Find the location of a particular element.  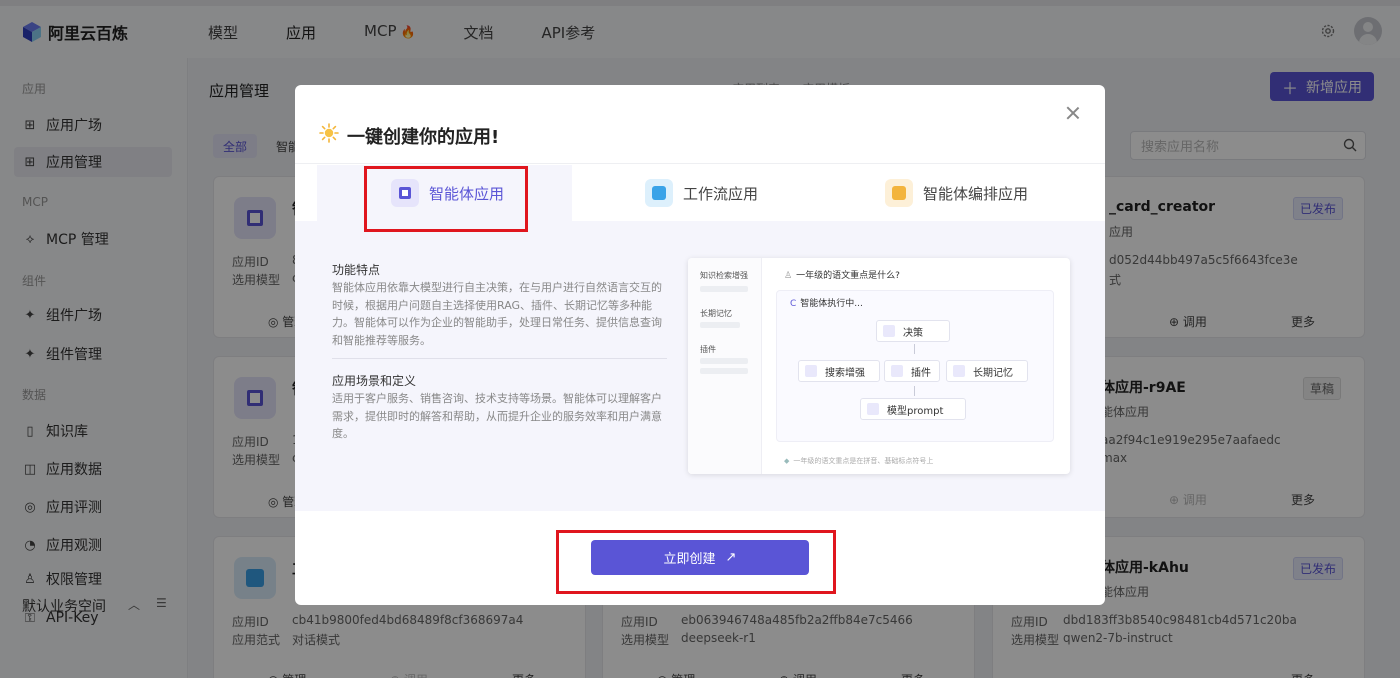

preview-side-label: 长期记忆 is located at coordinates (716, 313).